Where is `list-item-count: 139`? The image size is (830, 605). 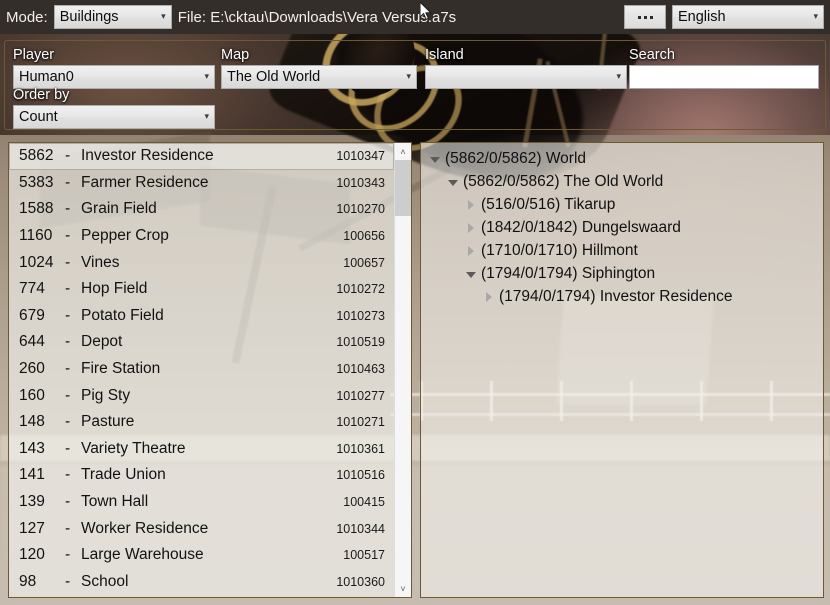 list-item-count: 139 is located at coordinates (32, 502).